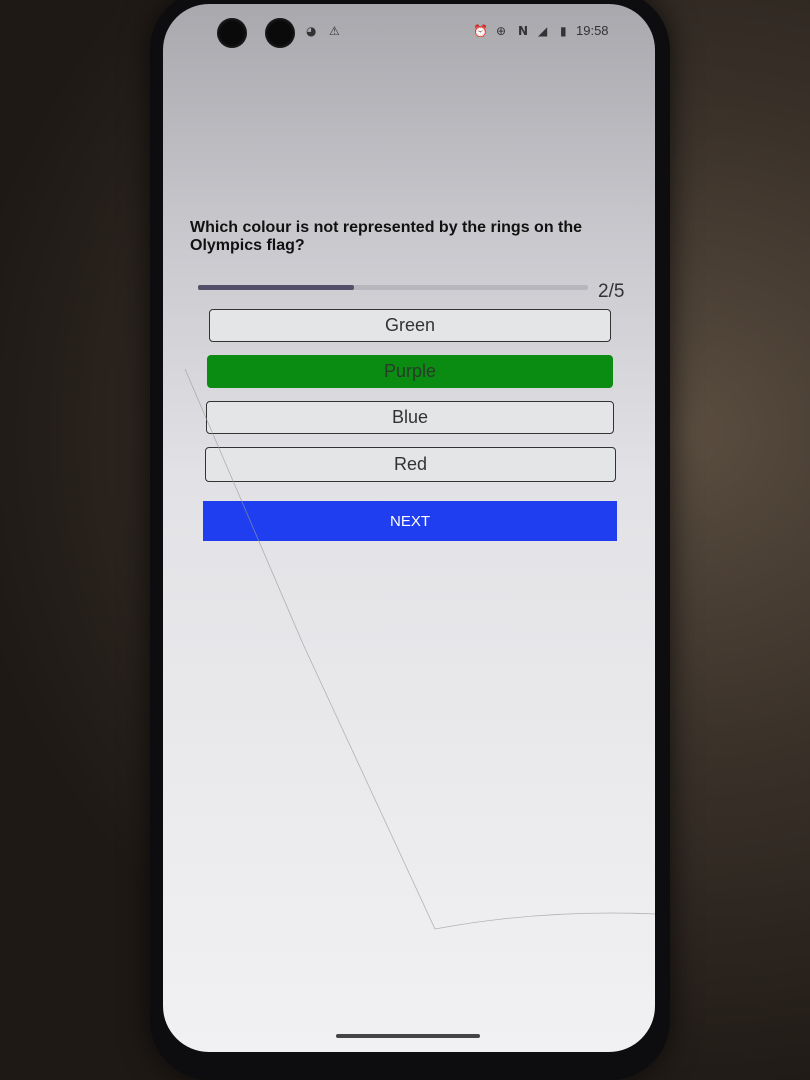 The height and width of the screenshot is (1080, 810). What do you see at coordinates (543, 31) in the screenshot?
I see `signal-icon: ◢` at bounding box center [543, 31].